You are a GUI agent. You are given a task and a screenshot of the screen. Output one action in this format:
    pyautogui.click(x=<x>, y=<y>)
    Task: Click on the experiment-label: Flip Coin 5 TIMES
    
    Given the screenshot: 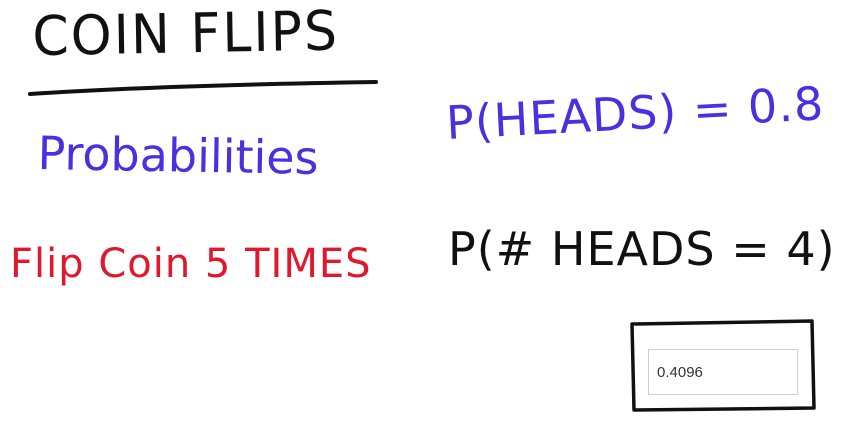 What is the action you would take?
    pyautogui.click(x=191, y=264)
    